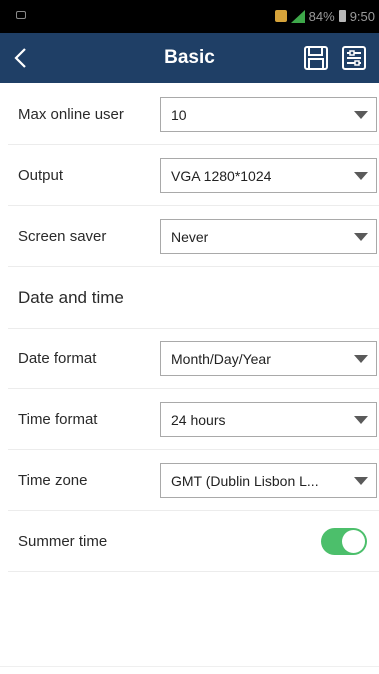 Image resolution: width=379 pixels, height=674 pixels. I want to click on select-value: 10, so click(179, 115).